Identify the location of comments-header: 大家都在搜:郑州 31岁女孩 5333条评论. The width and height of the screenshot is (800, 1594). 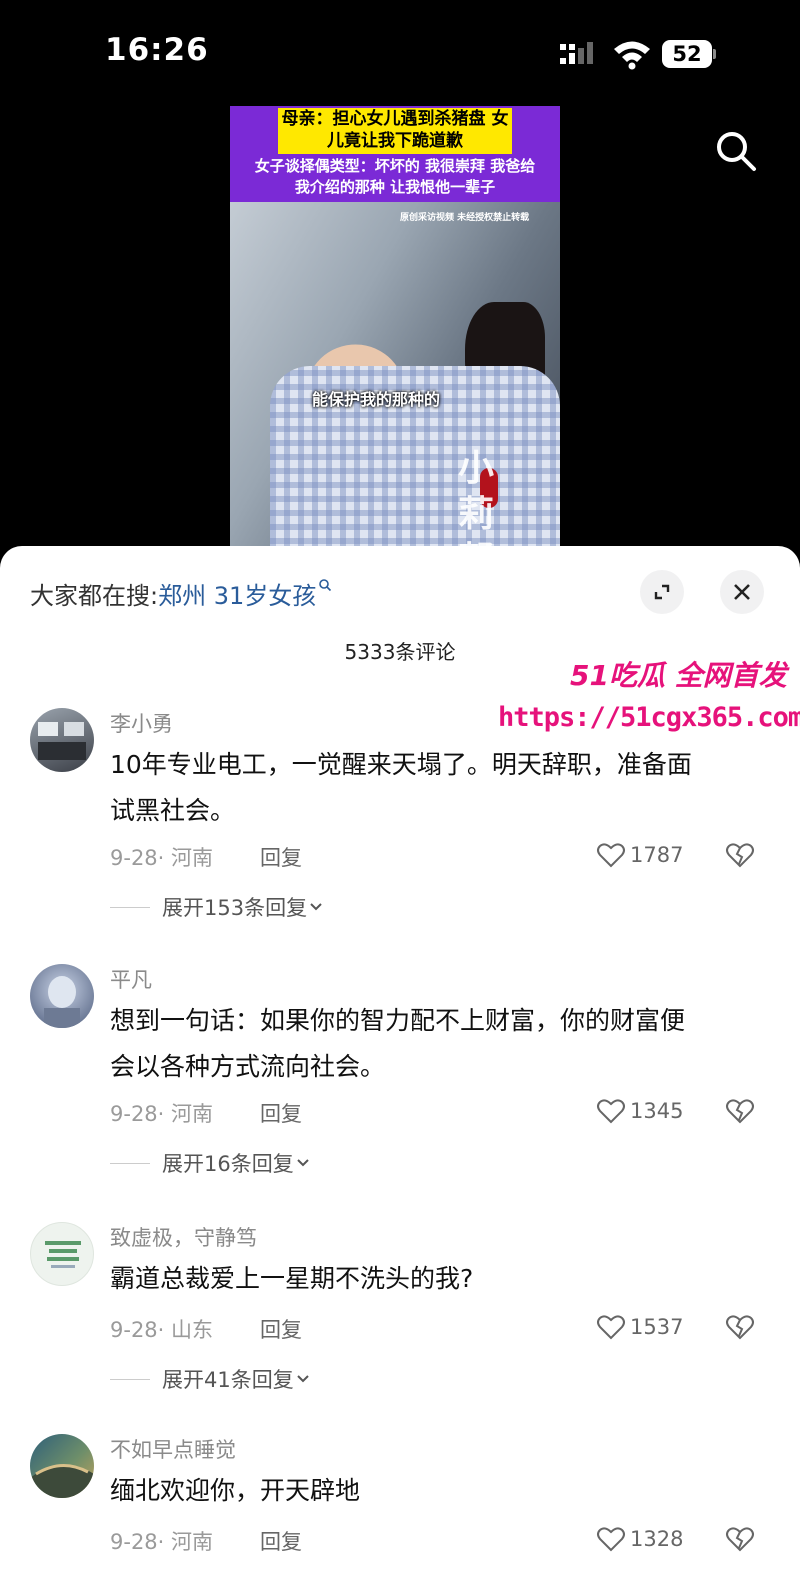
(400, 605).